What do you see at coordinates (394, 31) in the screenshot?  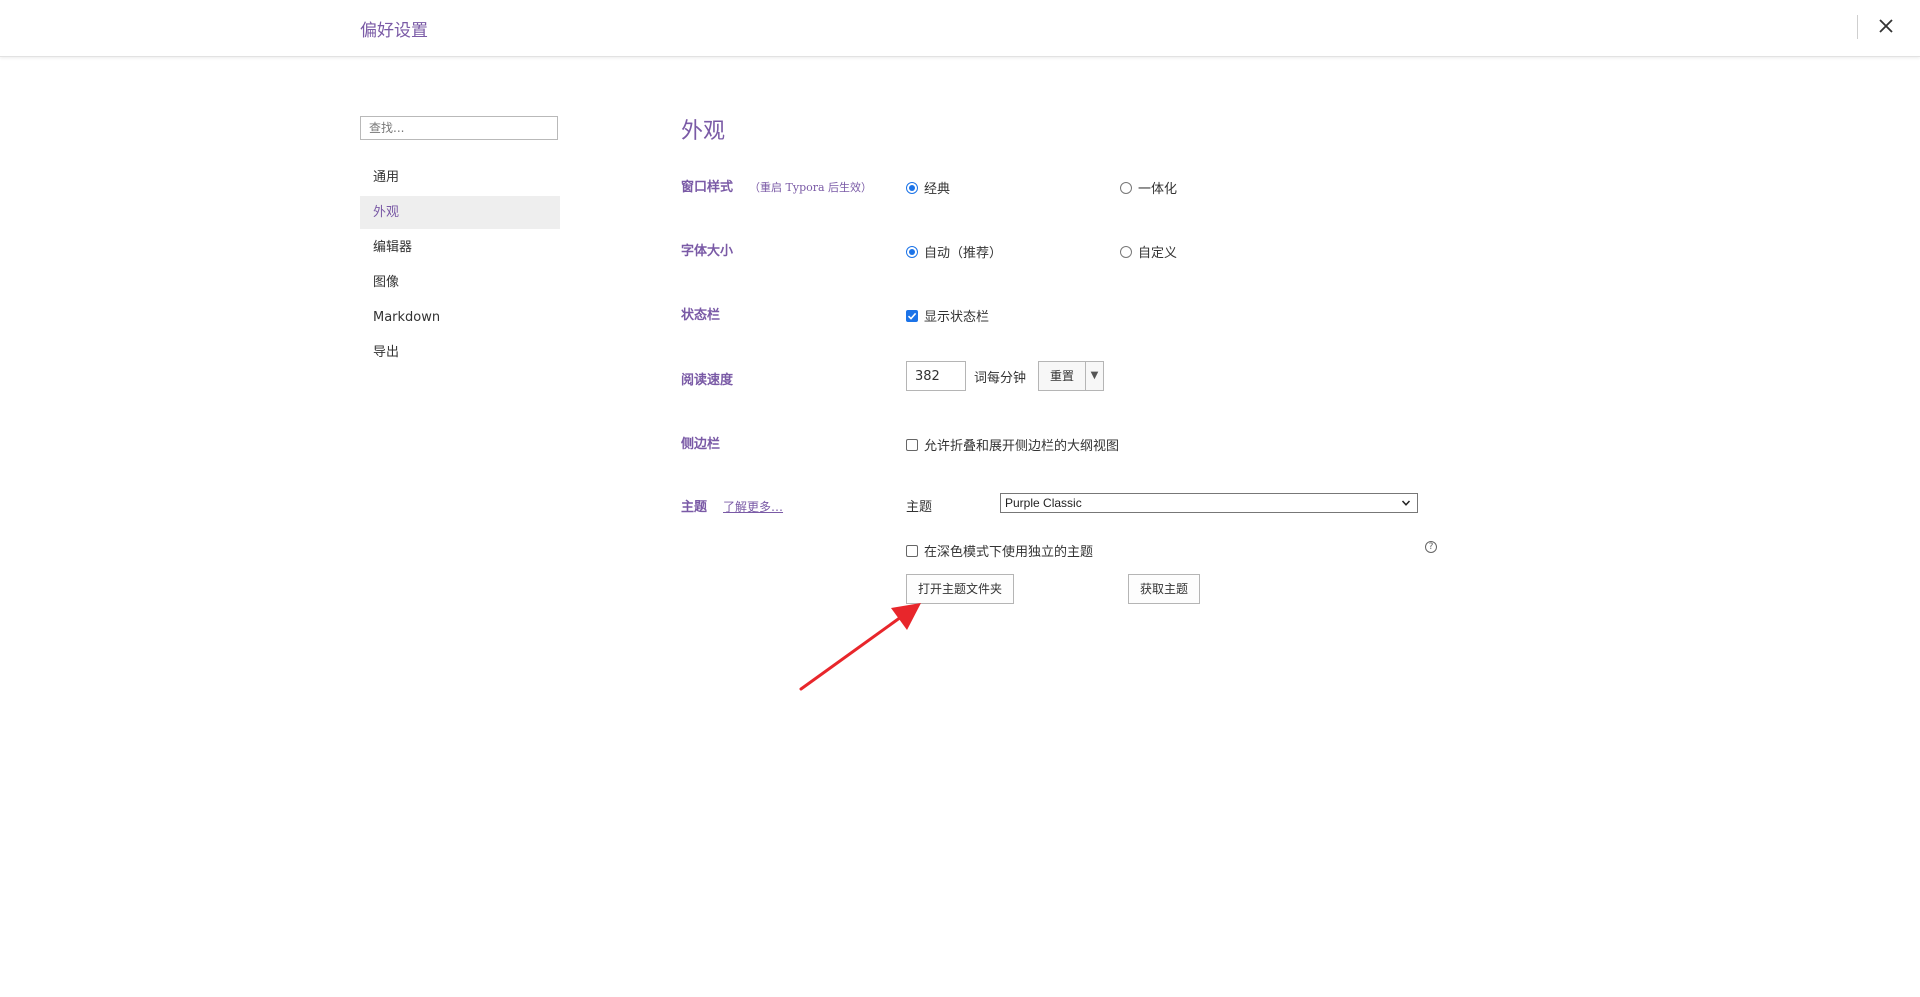 I see `window-title: 偏好设置` at bounding box center [394, 31].